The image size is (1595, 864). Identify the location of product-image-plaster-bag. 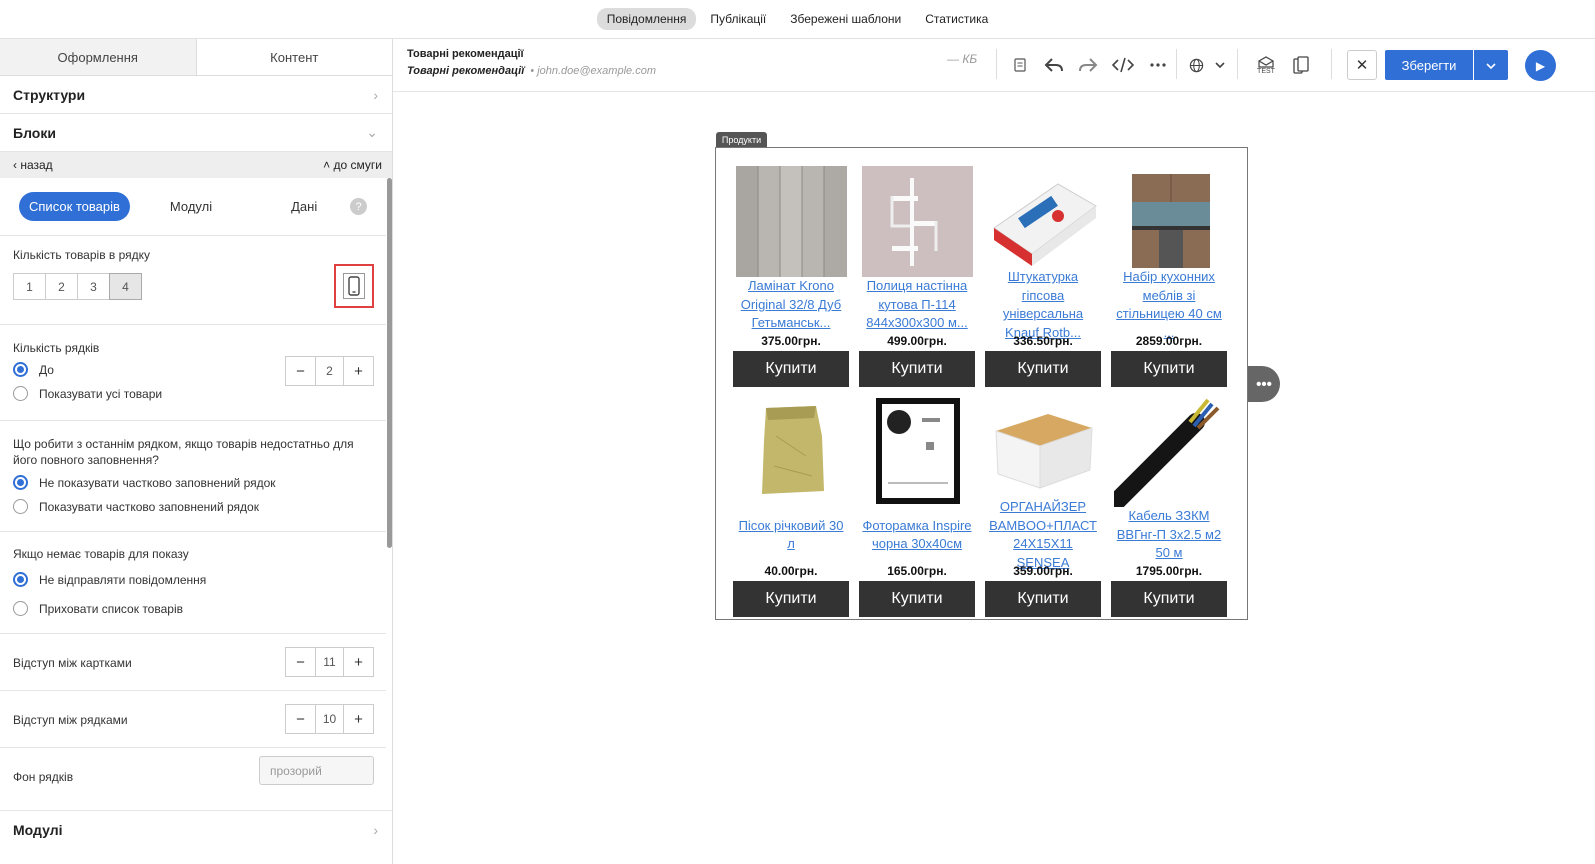
(1043, 221).